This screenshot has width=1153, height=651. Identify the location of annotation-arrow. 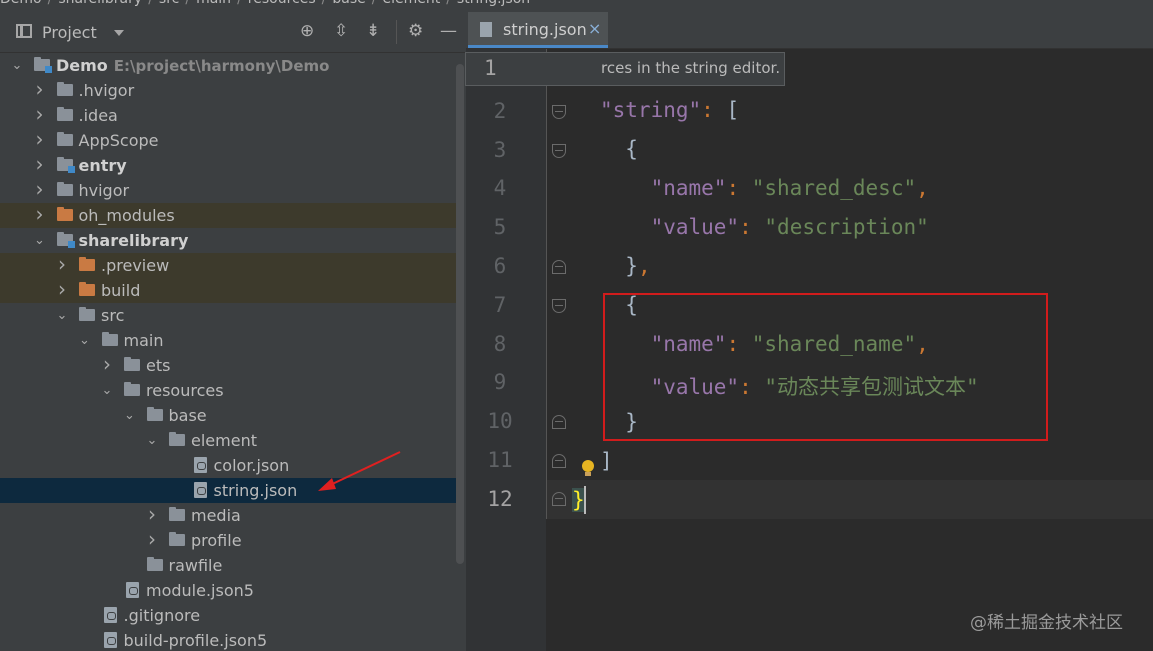
(359, 471).